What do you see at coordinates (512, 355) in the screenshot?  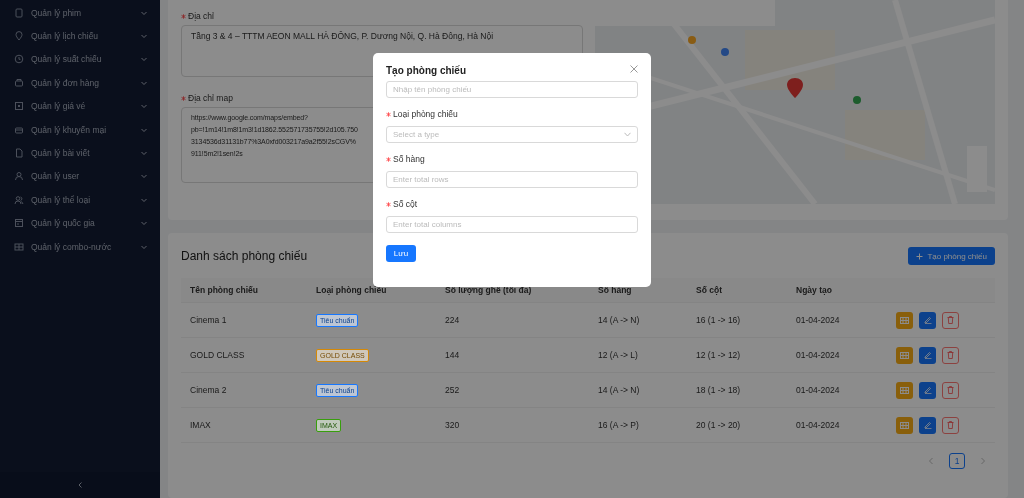 I see `table-cell: 144` at bounding box center [512, 355].